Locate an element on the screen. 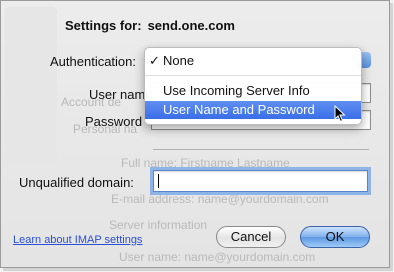  background-ghost-text: User name: name@yourdomain.com is located at coordinates (217, 257).